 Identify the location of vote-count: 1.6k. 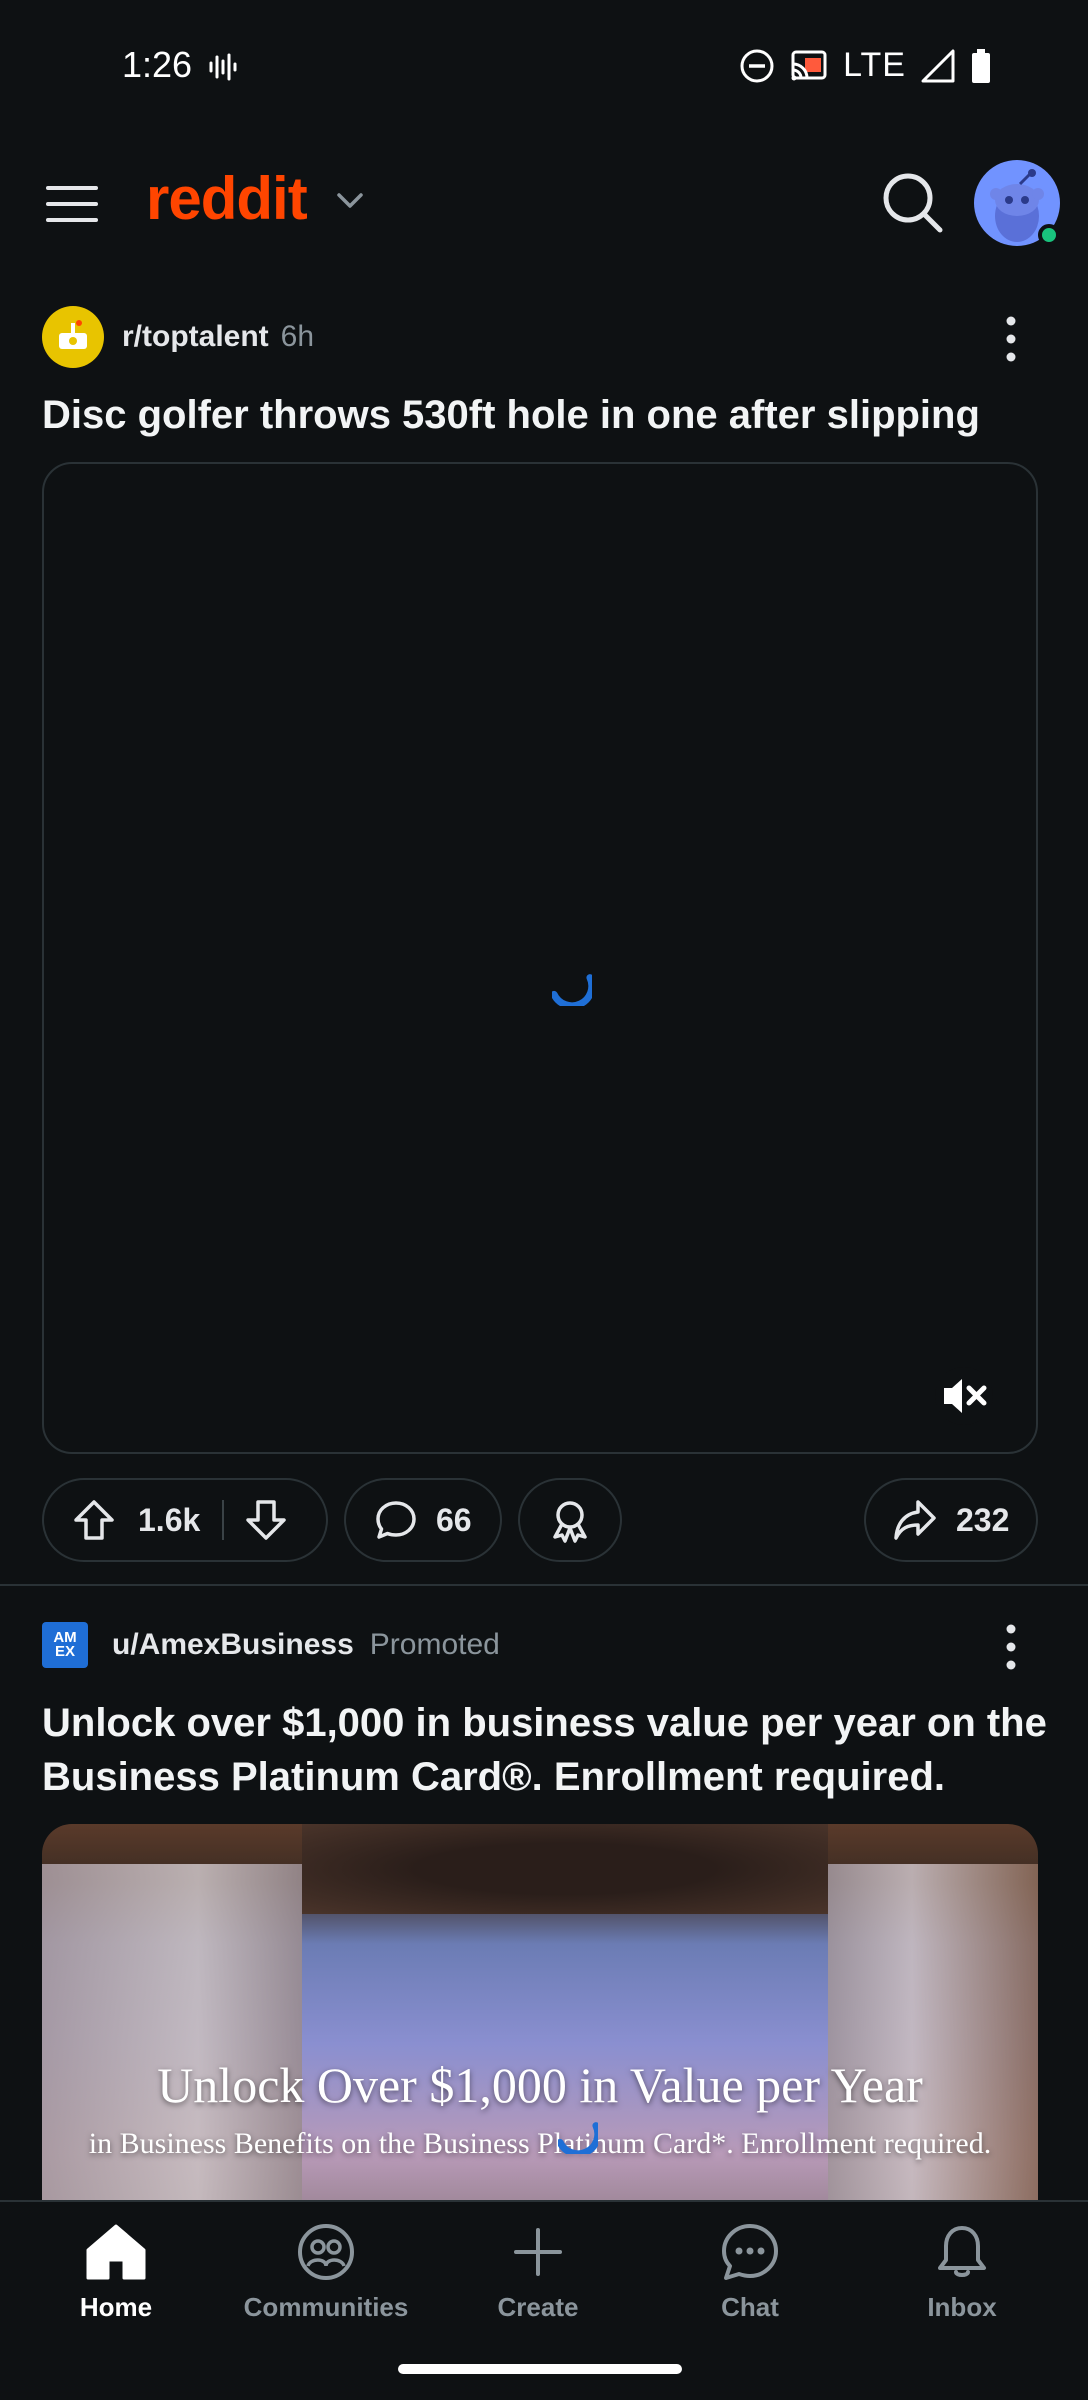
(169, 1519).